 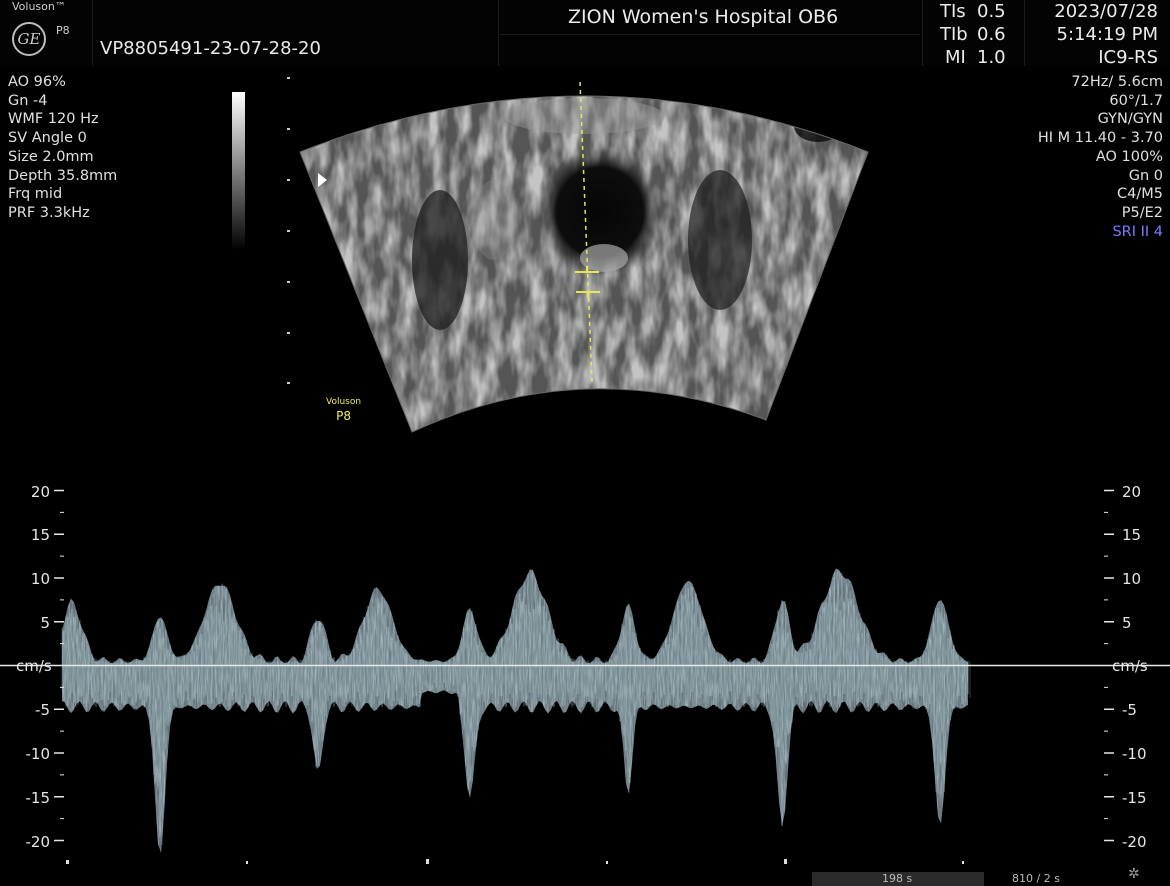 What do you see at coordinates (1129, 710) in the screenshot?
I see `scale-tick-right: -5` at bounding box center [1129, 710].